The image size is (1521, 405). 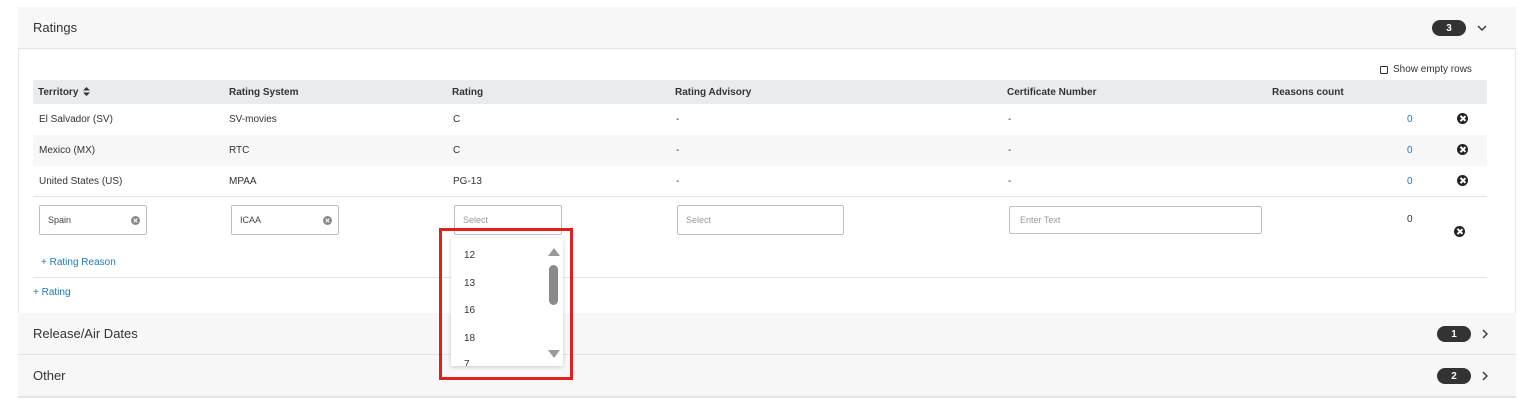 I want to click on ratings-section-title: Ratings, so click(x=55, y=27).